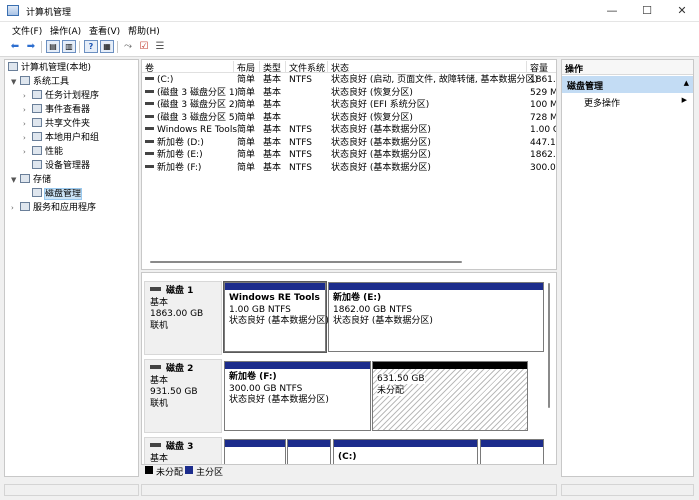 This screenshot has height=500, width=699. I want to click on show-hide-tree-icon: ▥, so click(69, 46).